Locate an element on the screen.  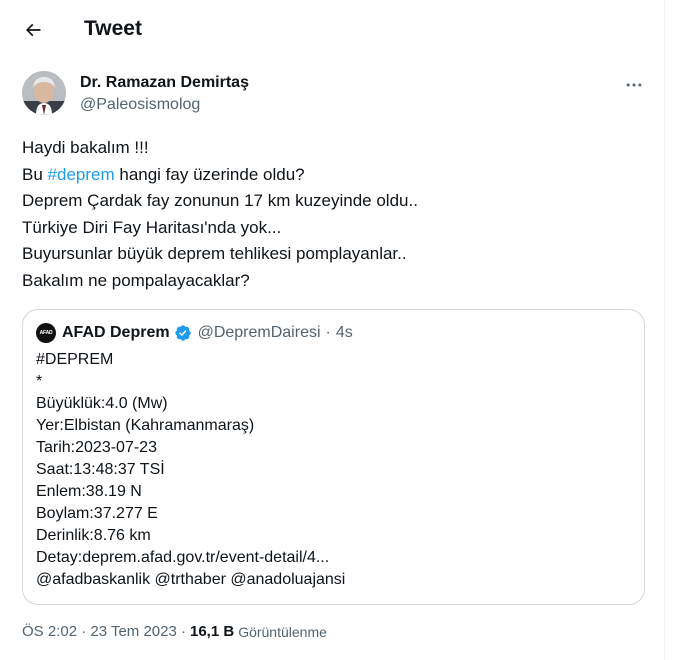
quoted-line: Büyüklük:4.0 (Mw) is located at coordinates (102, 403).